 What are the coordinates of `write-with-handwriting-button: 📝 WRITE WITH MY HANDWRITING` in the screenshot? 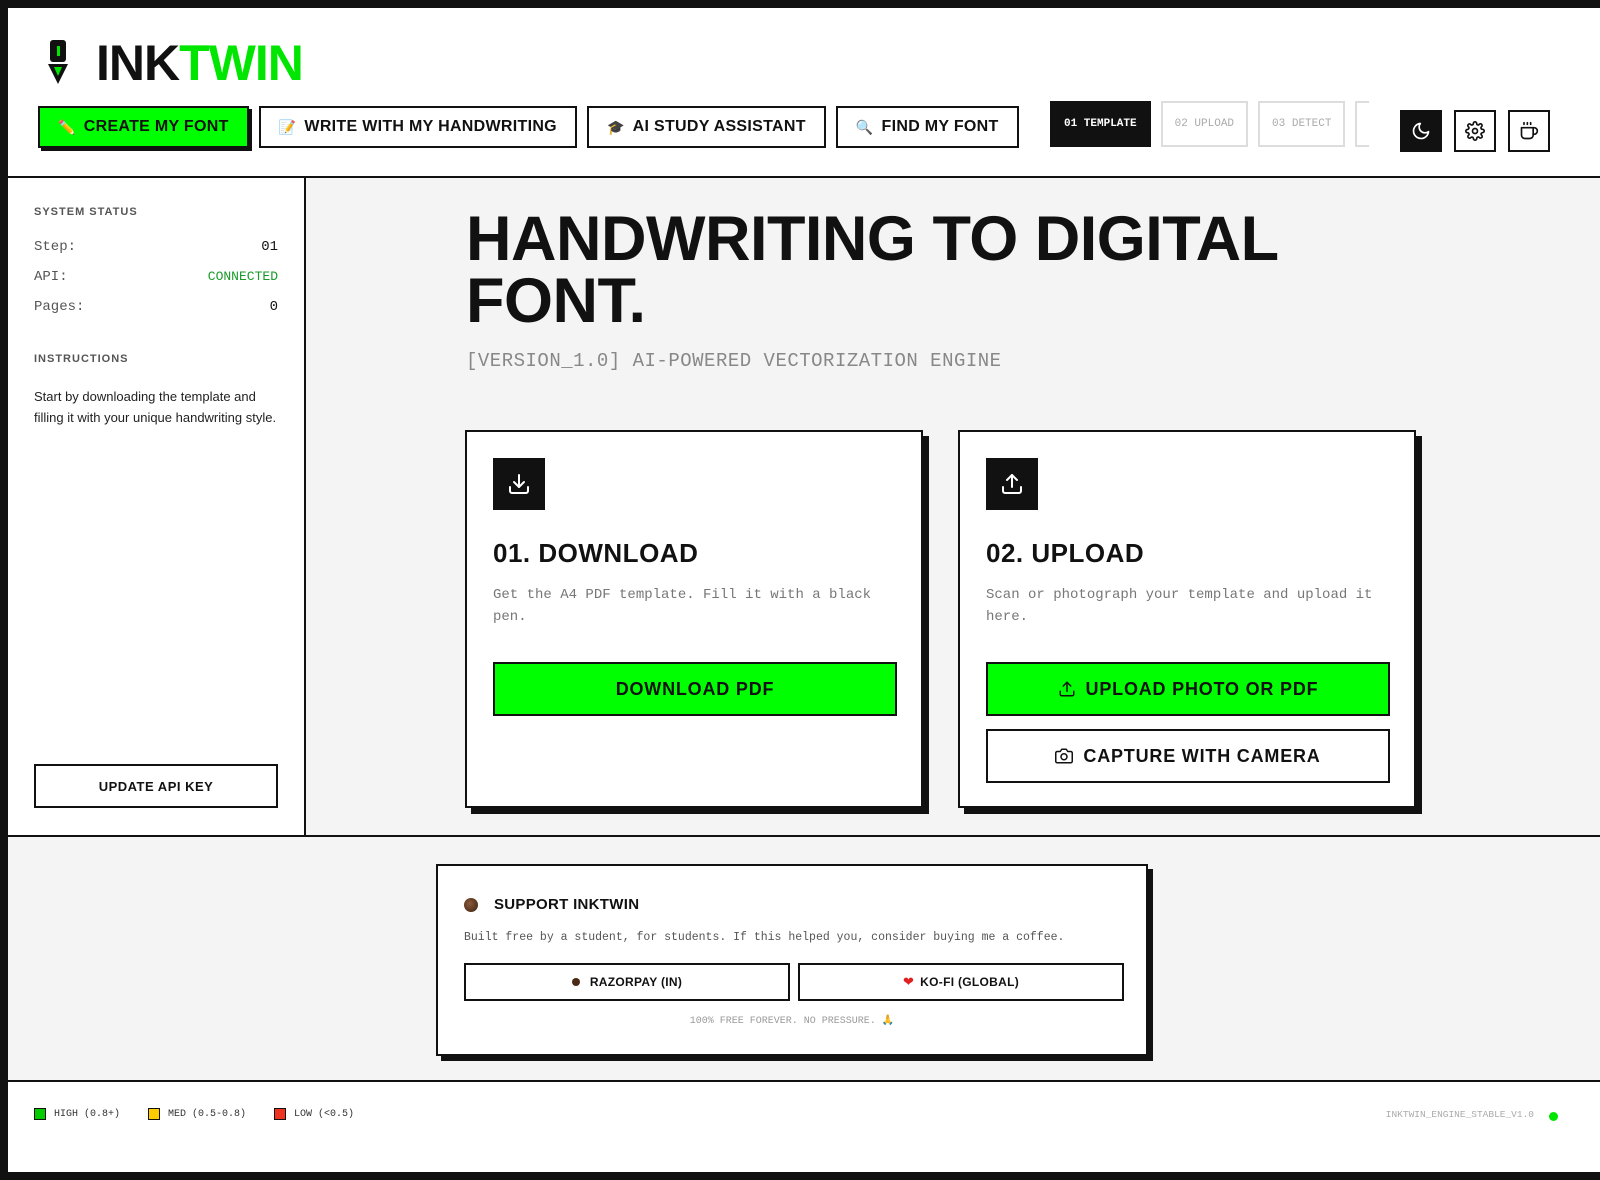 It's located at (417, 127).